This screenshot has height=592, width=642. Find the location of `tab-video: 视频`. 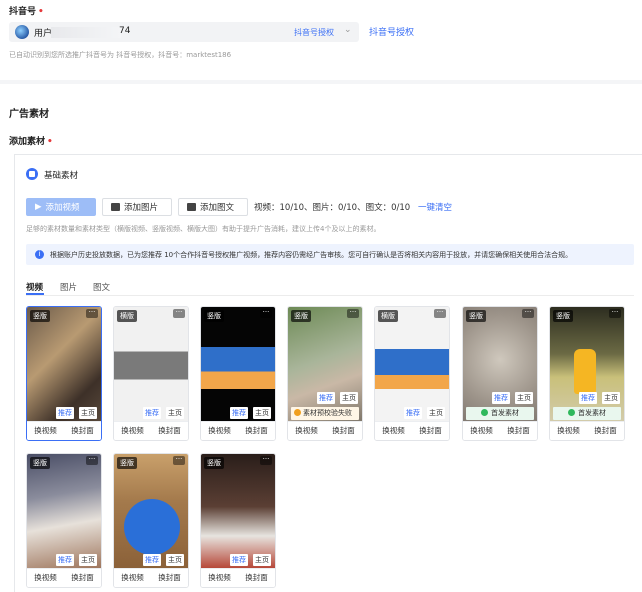

tab-video: 视频 is located at coordinates (34, 287).